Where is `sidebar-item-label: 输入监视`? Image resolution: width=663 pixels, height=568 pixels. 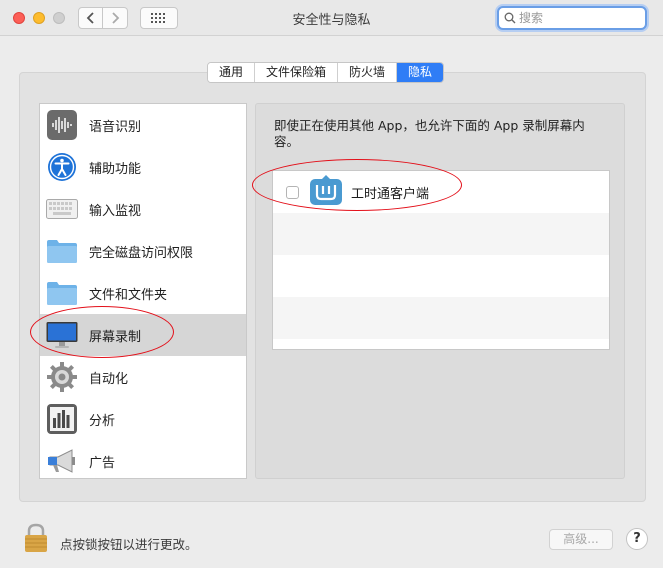
sidebar-item-label: 输入监视 is located at coordinates (115, 211).